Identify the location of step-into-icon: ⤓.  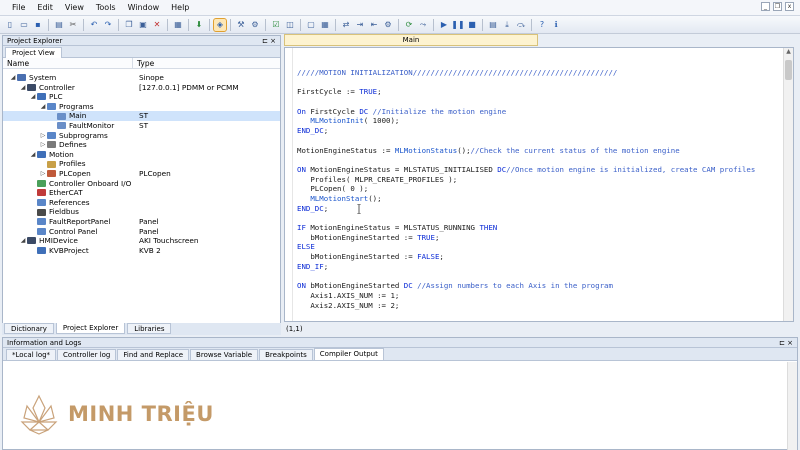
(507, 25).